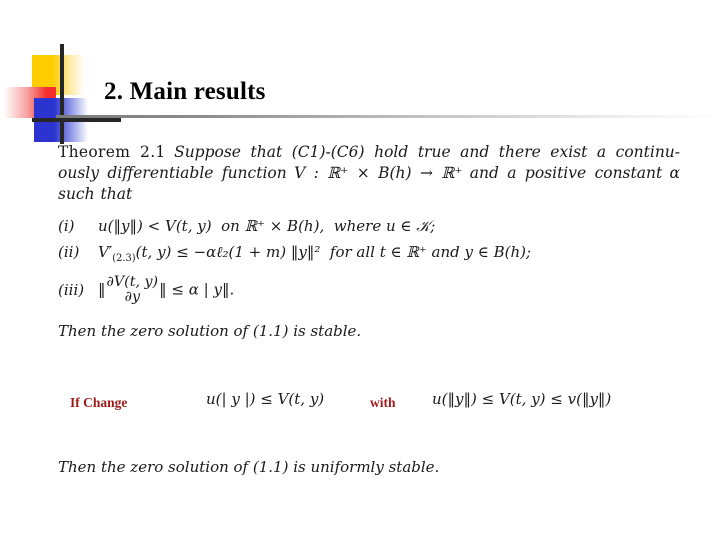 This screenshot has height=540, width=720. I want to click on condition-i-relation: <, so click(154, 226).